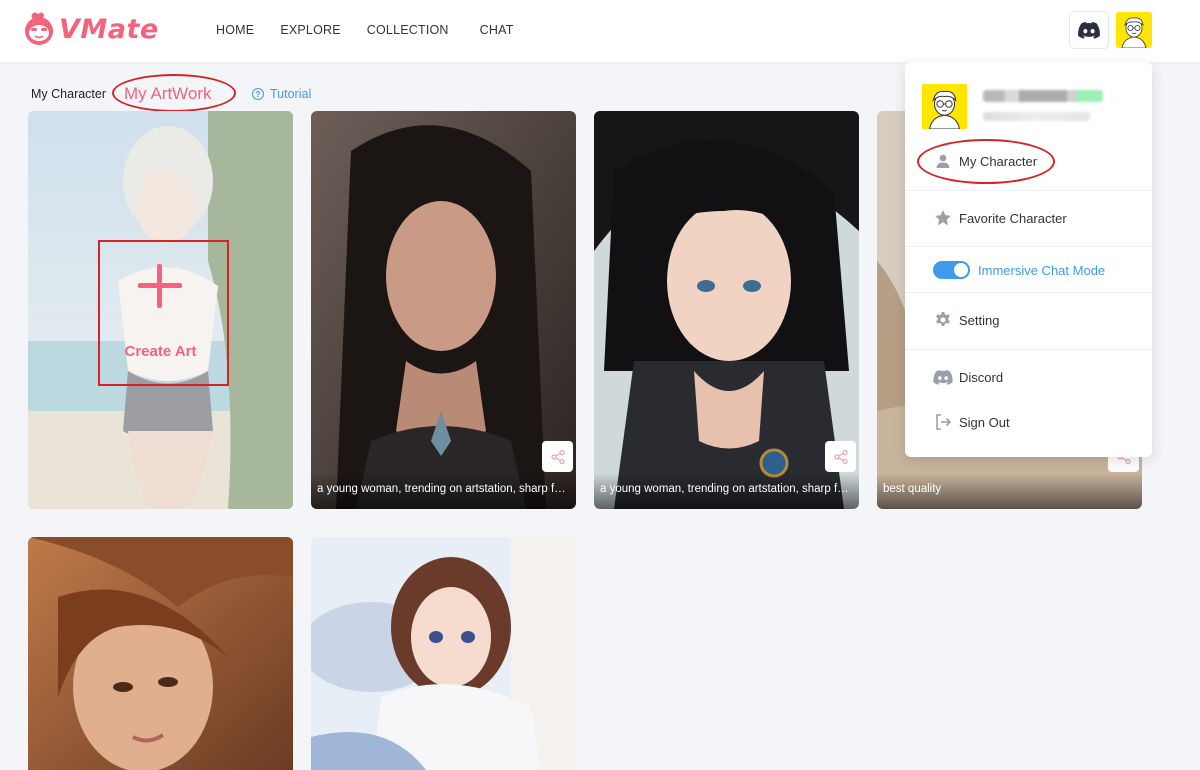  I want to click on redacted-user-id, so click(1036, 116).